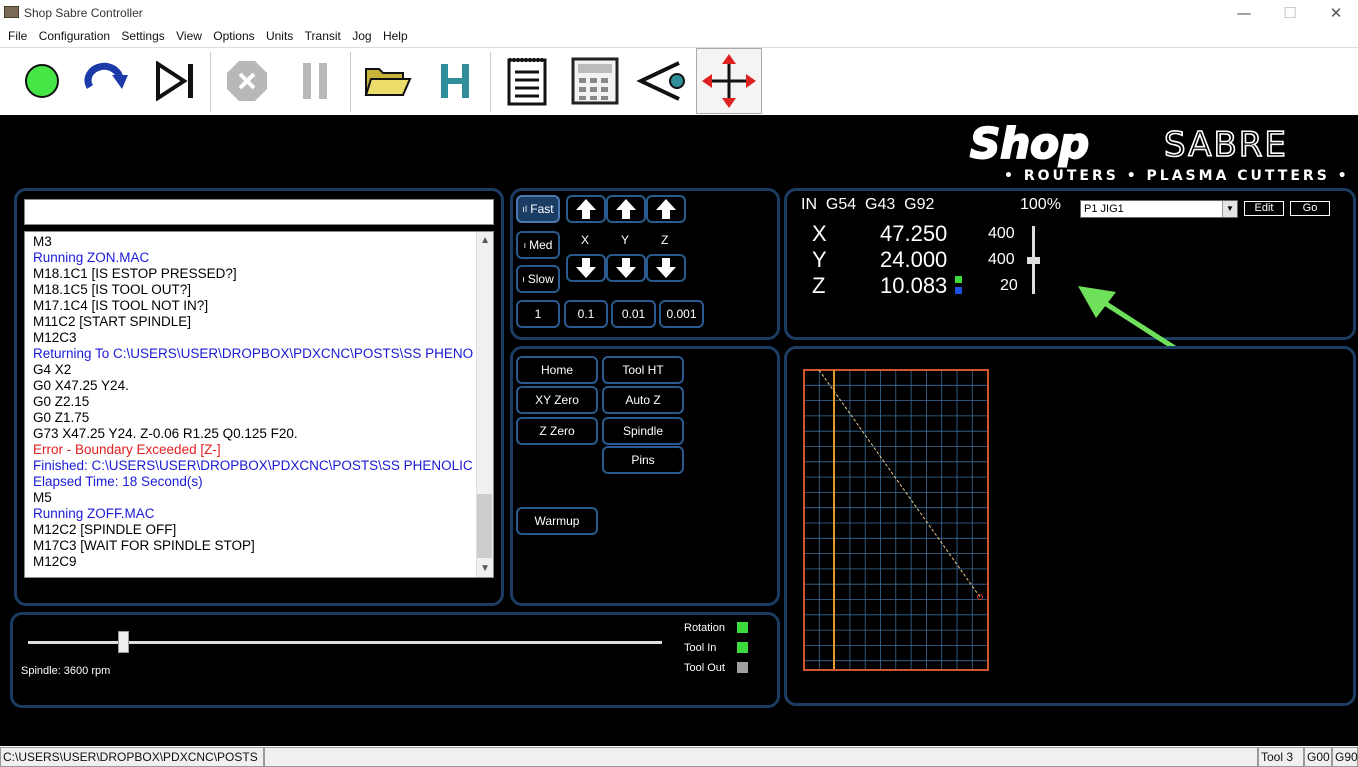 Image resolution: width=1358 pixels, height=767 pixels. What do you see at coordinates (742, 667) in the screenshot?
I see `tool-out-indicator` at bounding box center [742, 667].